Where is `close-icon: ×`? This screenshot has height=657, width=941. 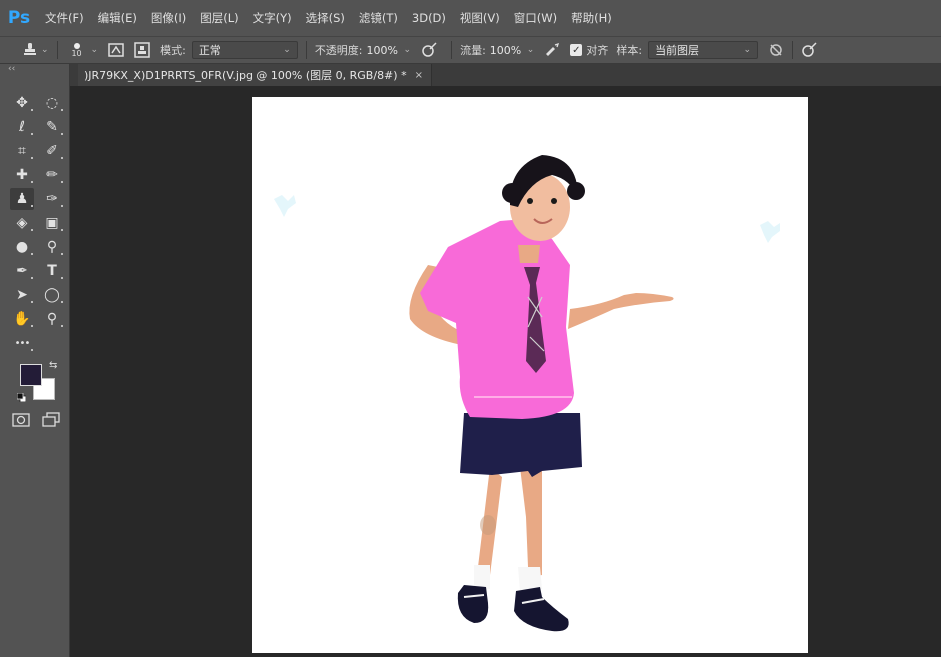 close-icon: × is located at coordinates (419, 75).